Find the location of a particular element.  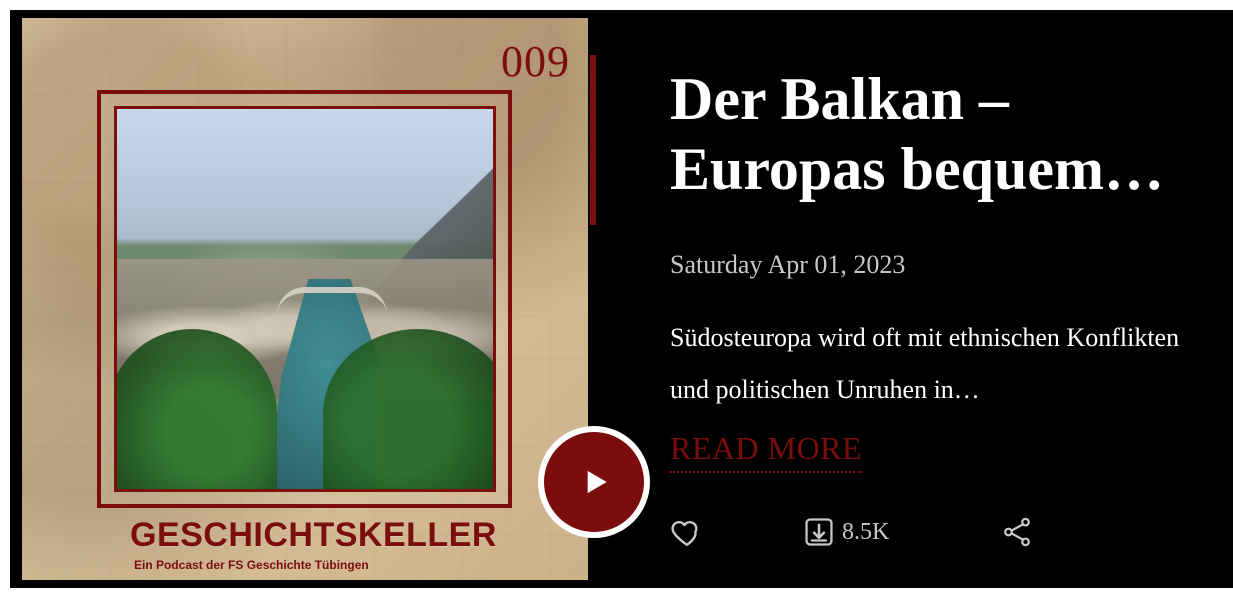

heart-icon is located at coordinates (684, 533).